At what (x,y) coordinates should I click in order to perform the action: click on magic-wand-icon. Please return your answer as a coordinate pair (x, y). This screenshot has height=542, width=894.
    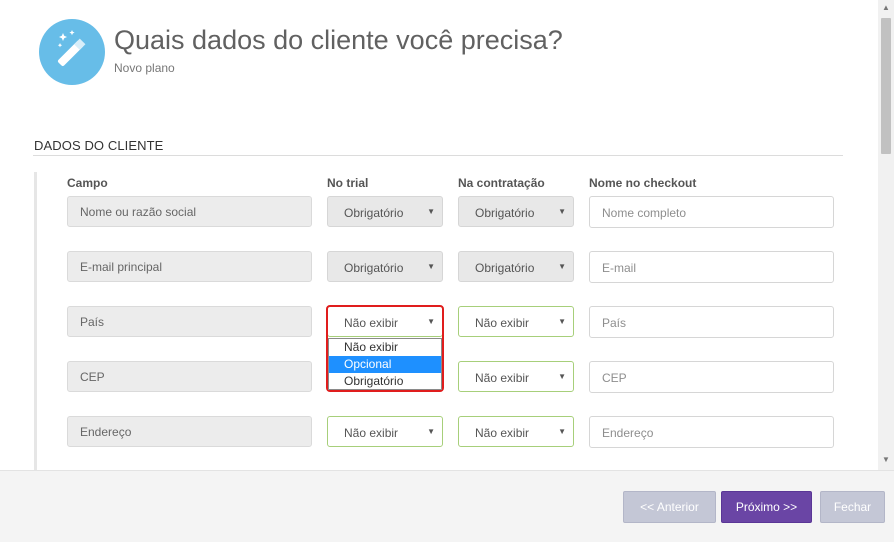
    Looking at the image, I should click on (72, 52).